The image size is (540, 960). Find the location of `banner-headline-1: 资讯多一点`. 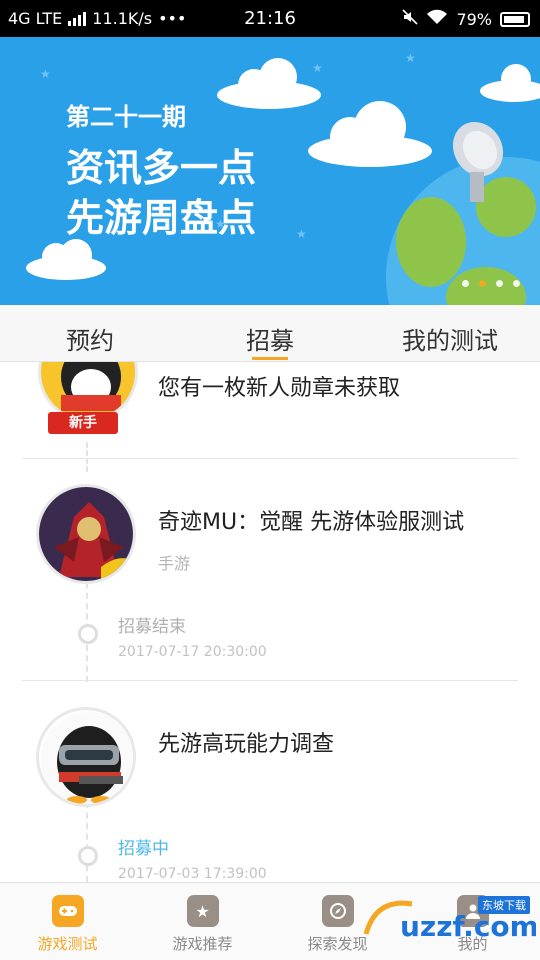

banner-headline-1: 资讯多一点 is located at coordinates (161, 168).